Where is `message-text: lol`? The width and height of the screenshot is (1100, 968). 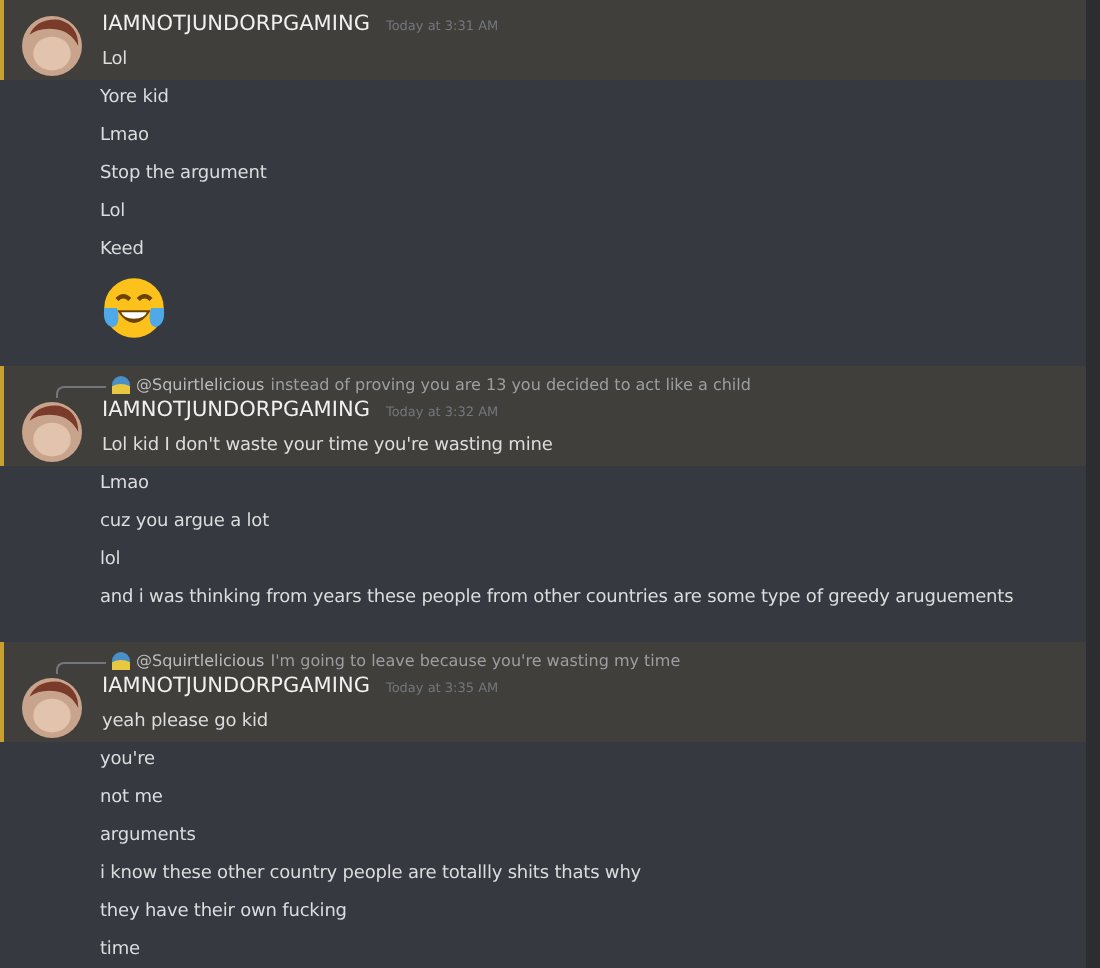
message-text: lol is located at coordinates (110, 561).